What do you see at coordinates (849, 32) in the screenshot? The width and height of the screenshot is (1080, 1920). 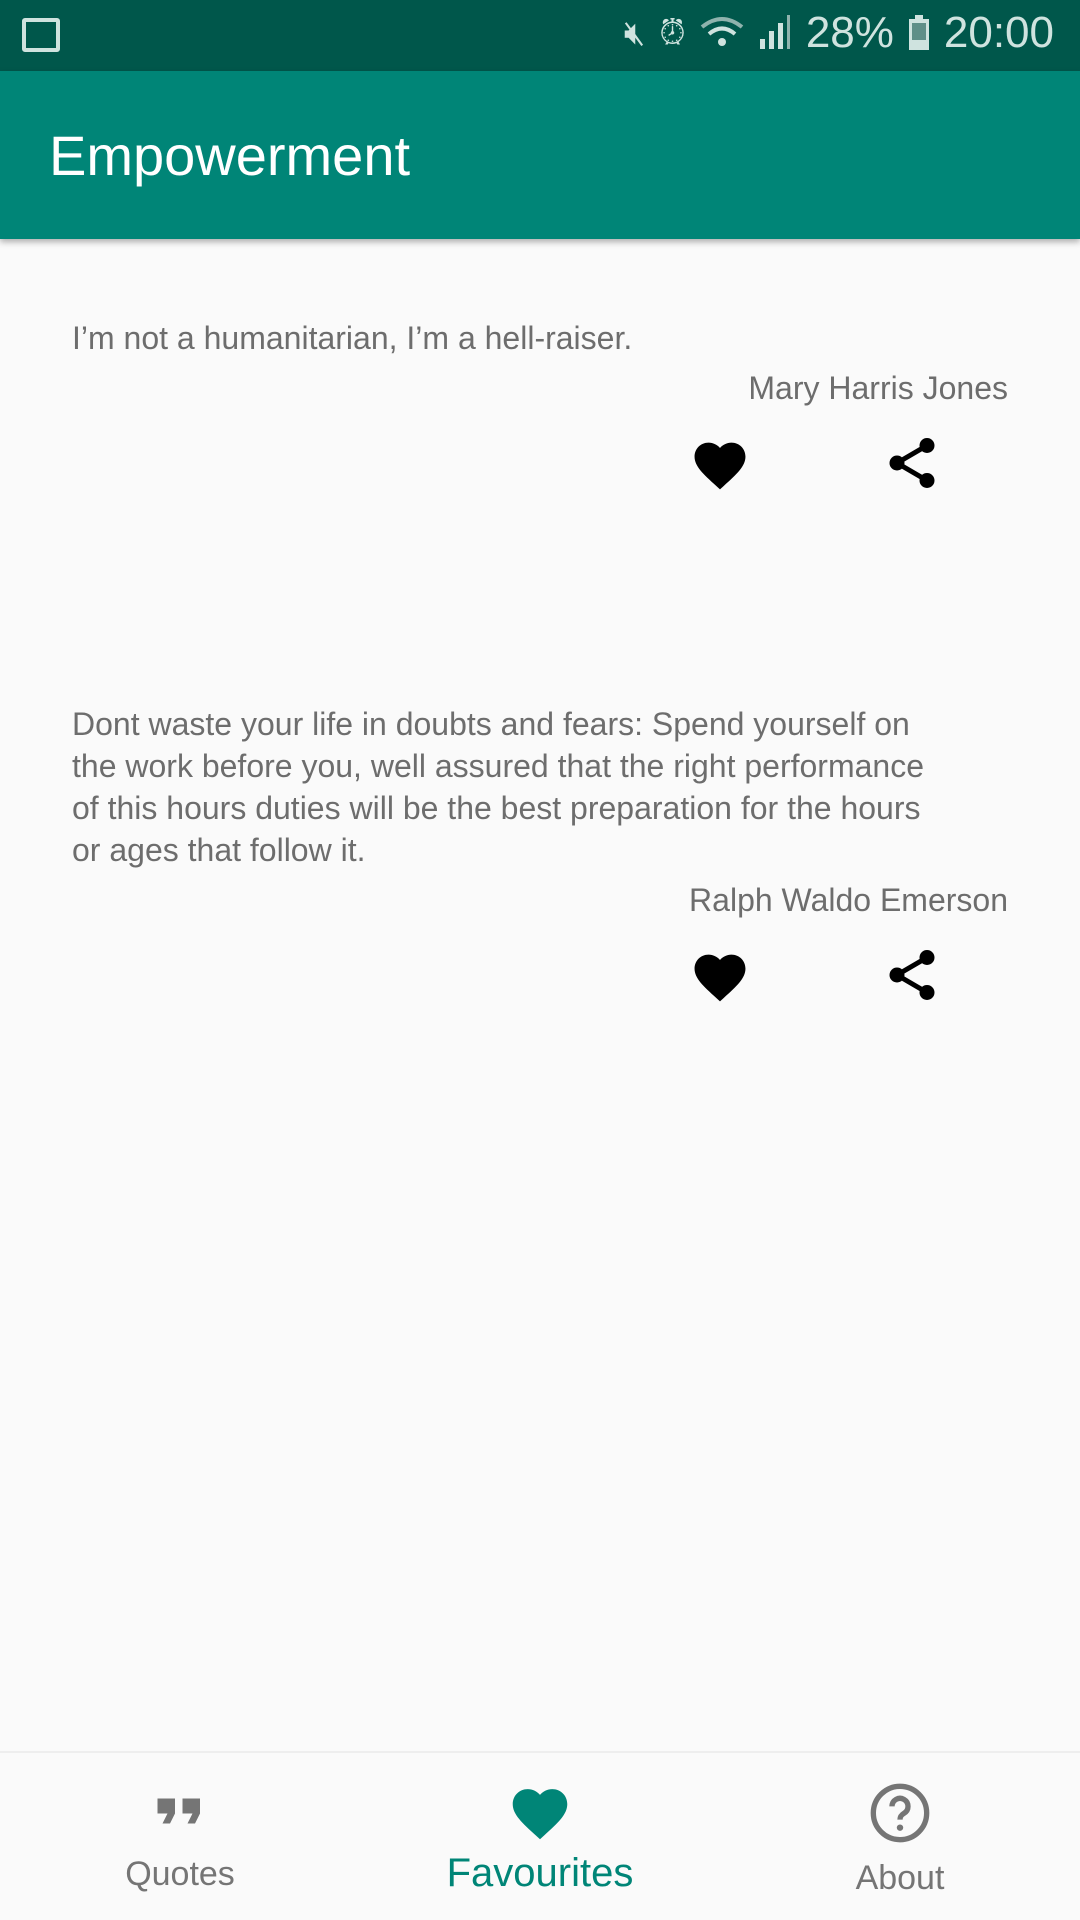 I see `battery-percent: 28%` at bounding box center [849, 32].